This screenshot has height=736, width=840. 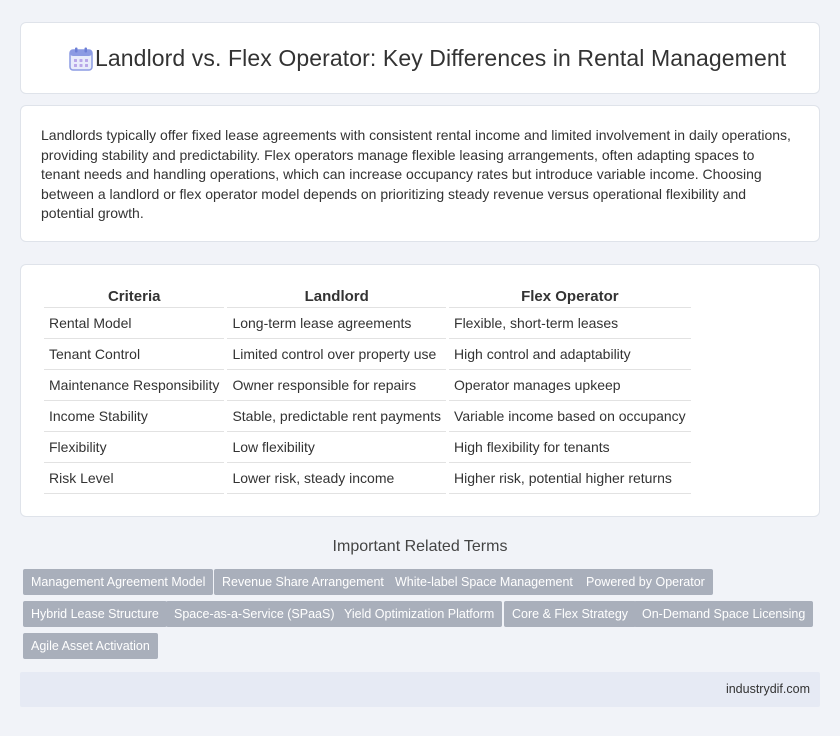 What do you see at coordinates (570, 354) in the screenshot?
I see `table-cell: High control and adaptability` at bounding box center [570, 354].